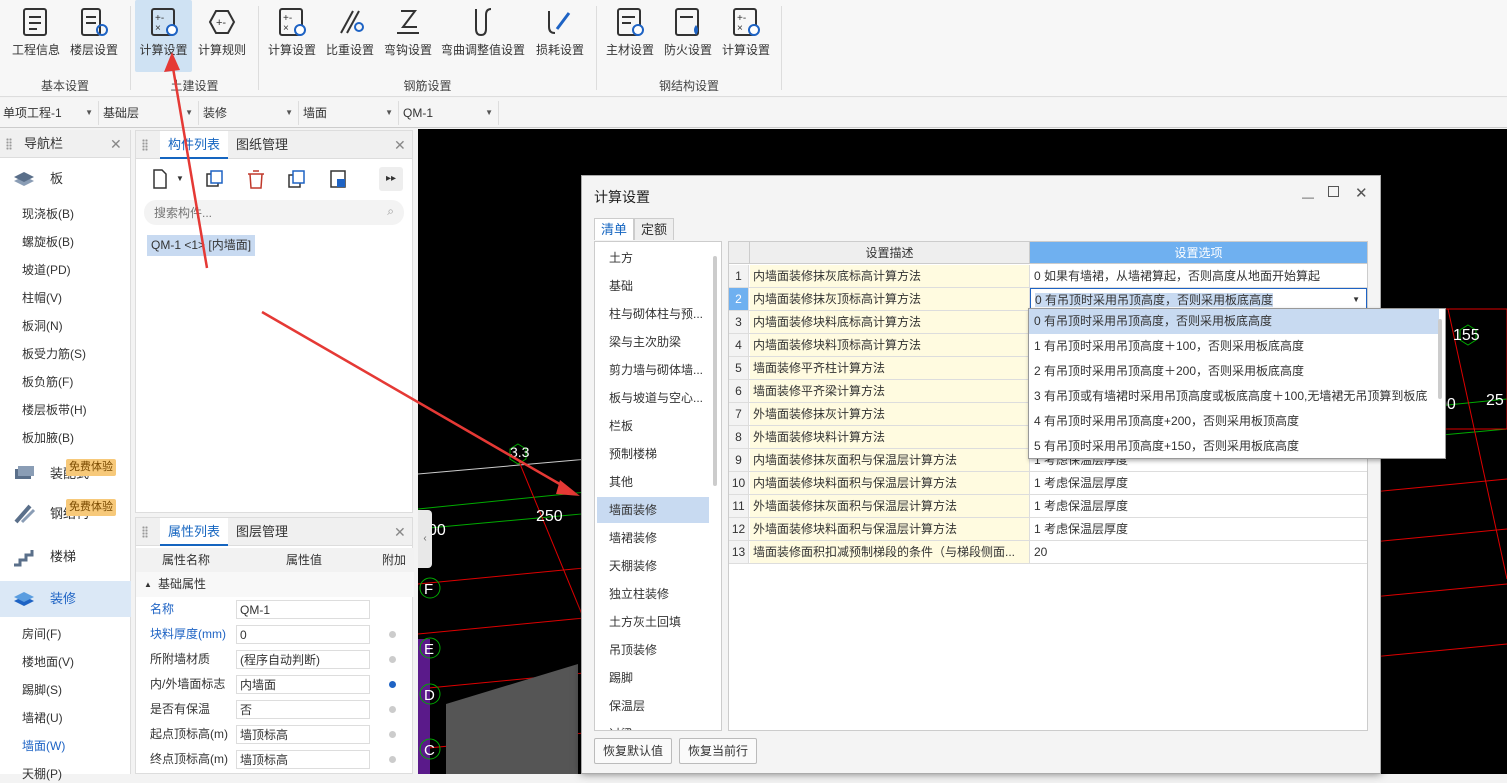 Image resolution: width=1507 pixels, height=783 pixels. I want to click on row-desc: 外墙面装修块料计算方法, so click(890, 437).